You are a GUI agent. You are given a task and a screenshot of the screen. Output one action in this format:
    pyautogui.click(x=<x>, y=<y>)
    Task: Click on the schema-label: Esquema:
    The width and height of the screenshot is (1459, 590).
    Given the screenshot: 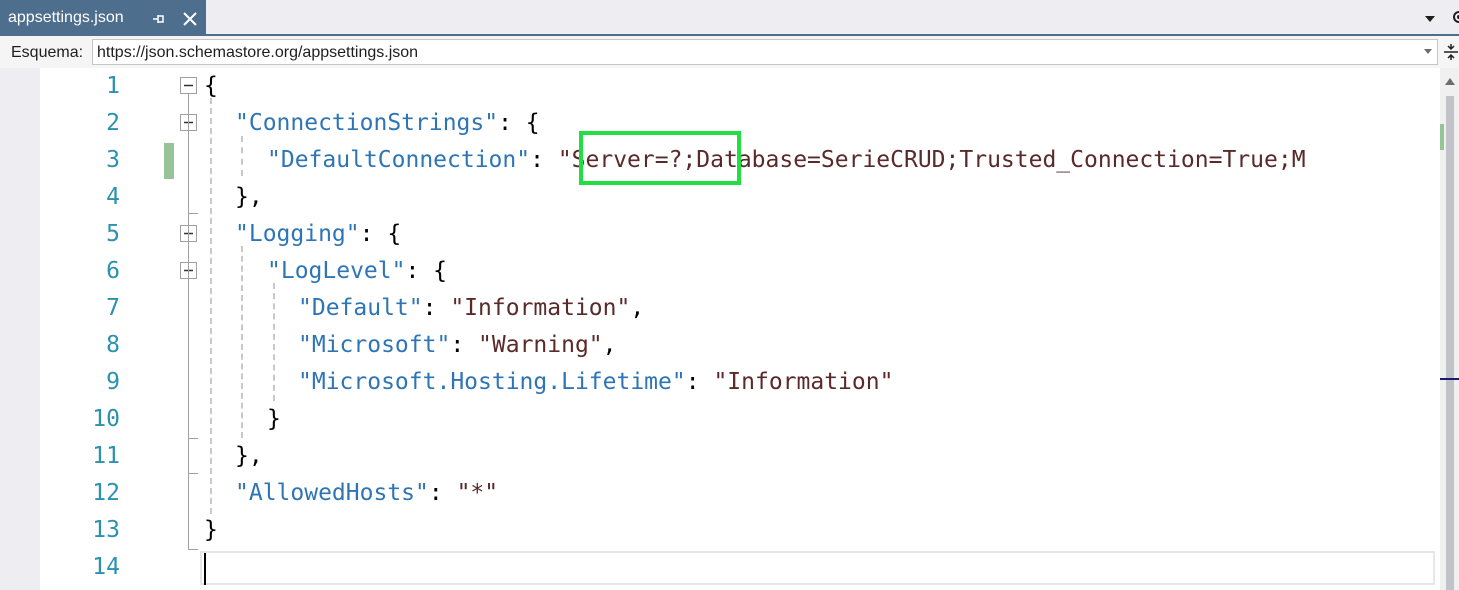 What is the action you would take?
    pyautogui.click(x=47, y=52)
    